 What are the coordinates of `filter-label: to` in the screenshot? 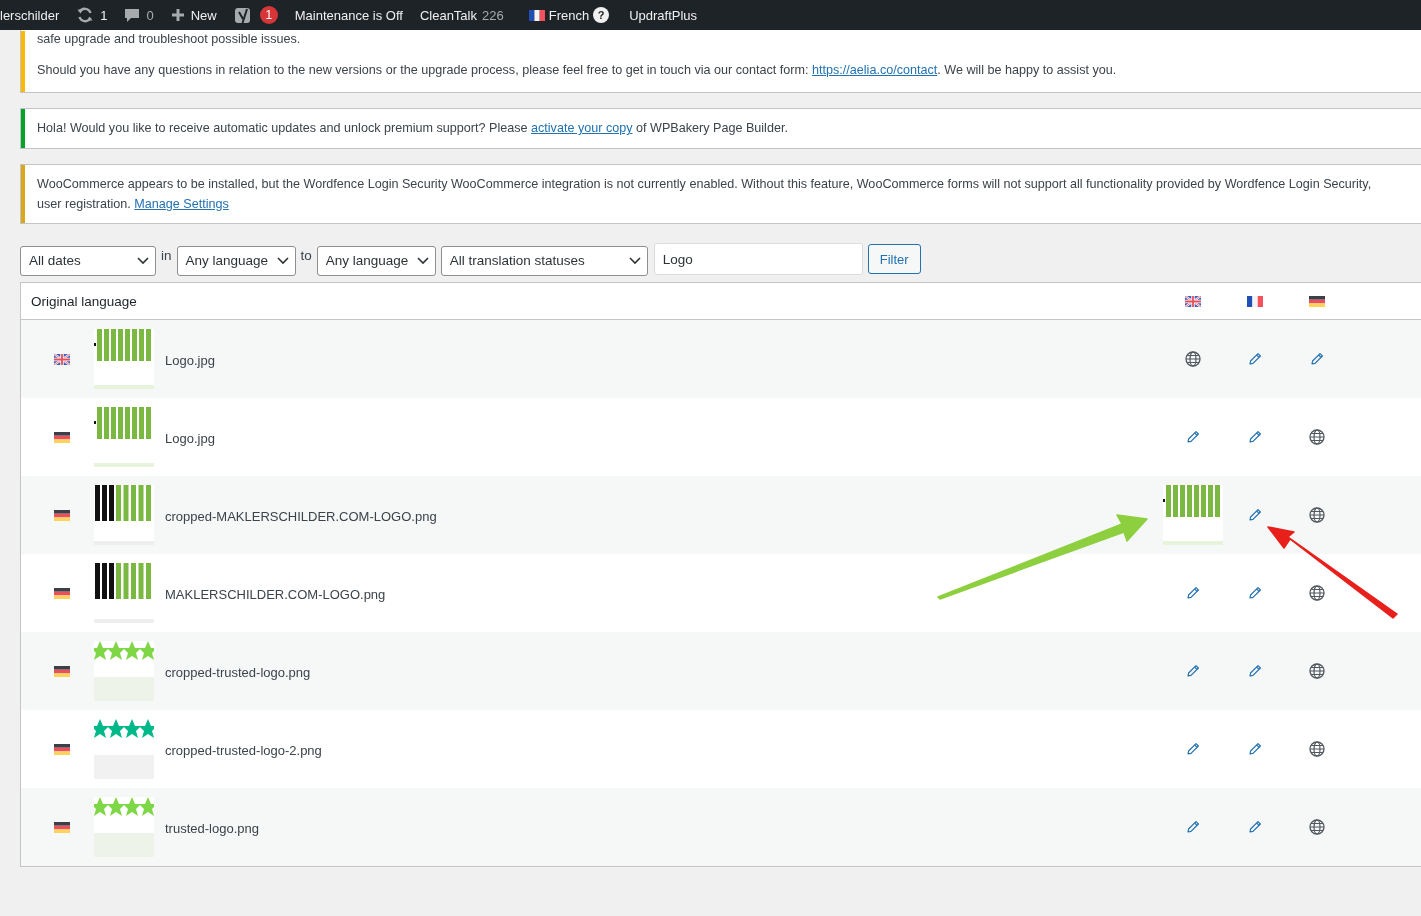 It's located at (306, 255).